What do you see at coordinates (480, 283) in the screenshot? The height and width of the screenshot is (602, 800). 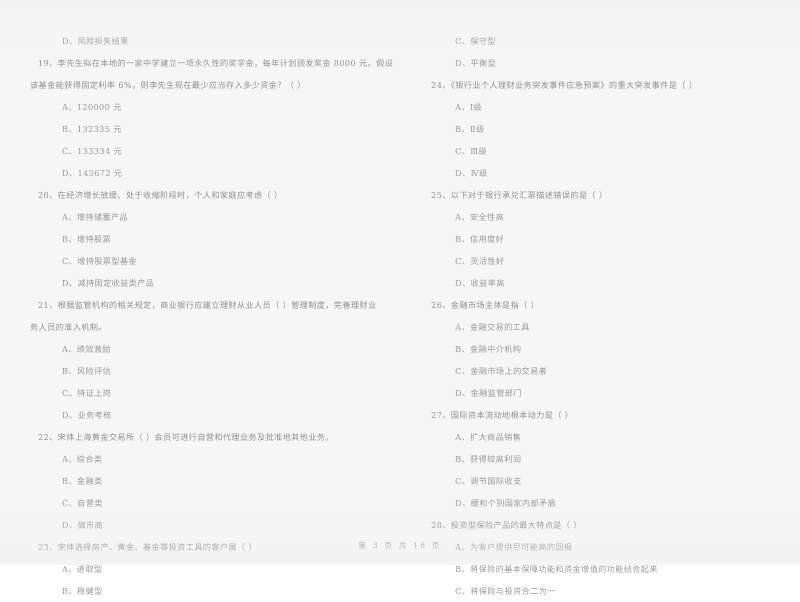 I see `answer-option: D、收益率高` at bounding box center [480, 283].